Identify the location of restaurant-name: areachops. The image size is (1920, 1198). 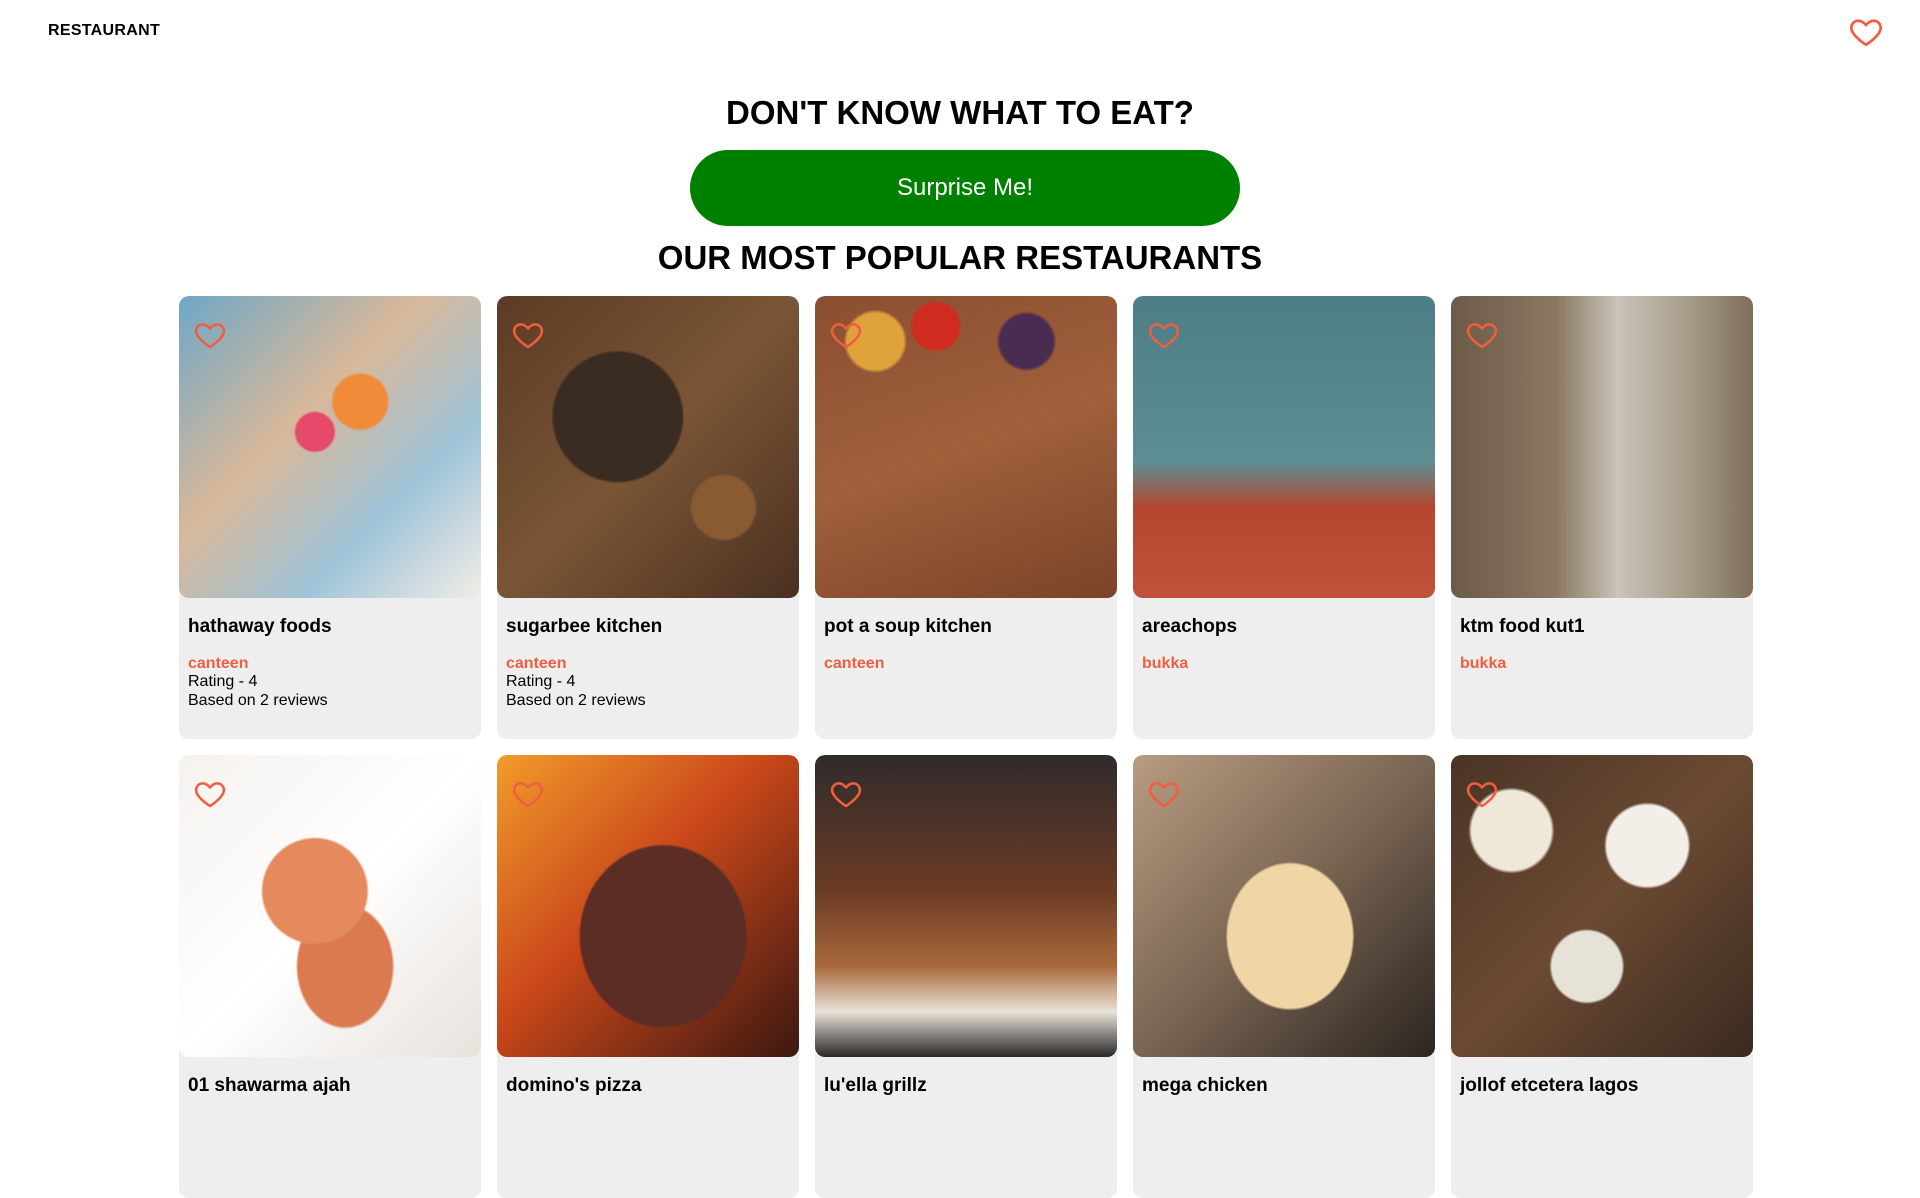
(1189, 627).